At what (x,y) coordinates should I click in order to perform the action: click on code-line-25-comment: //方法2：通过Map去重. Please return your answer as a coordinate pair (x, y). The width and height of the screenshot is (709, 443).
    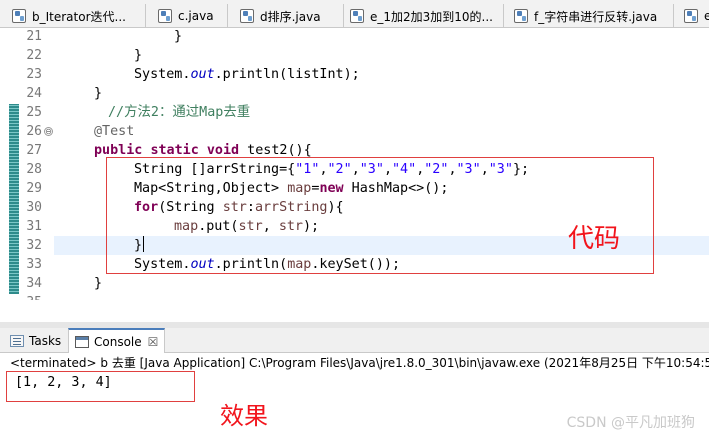
    Looking at the image, I should click on (179, 112).